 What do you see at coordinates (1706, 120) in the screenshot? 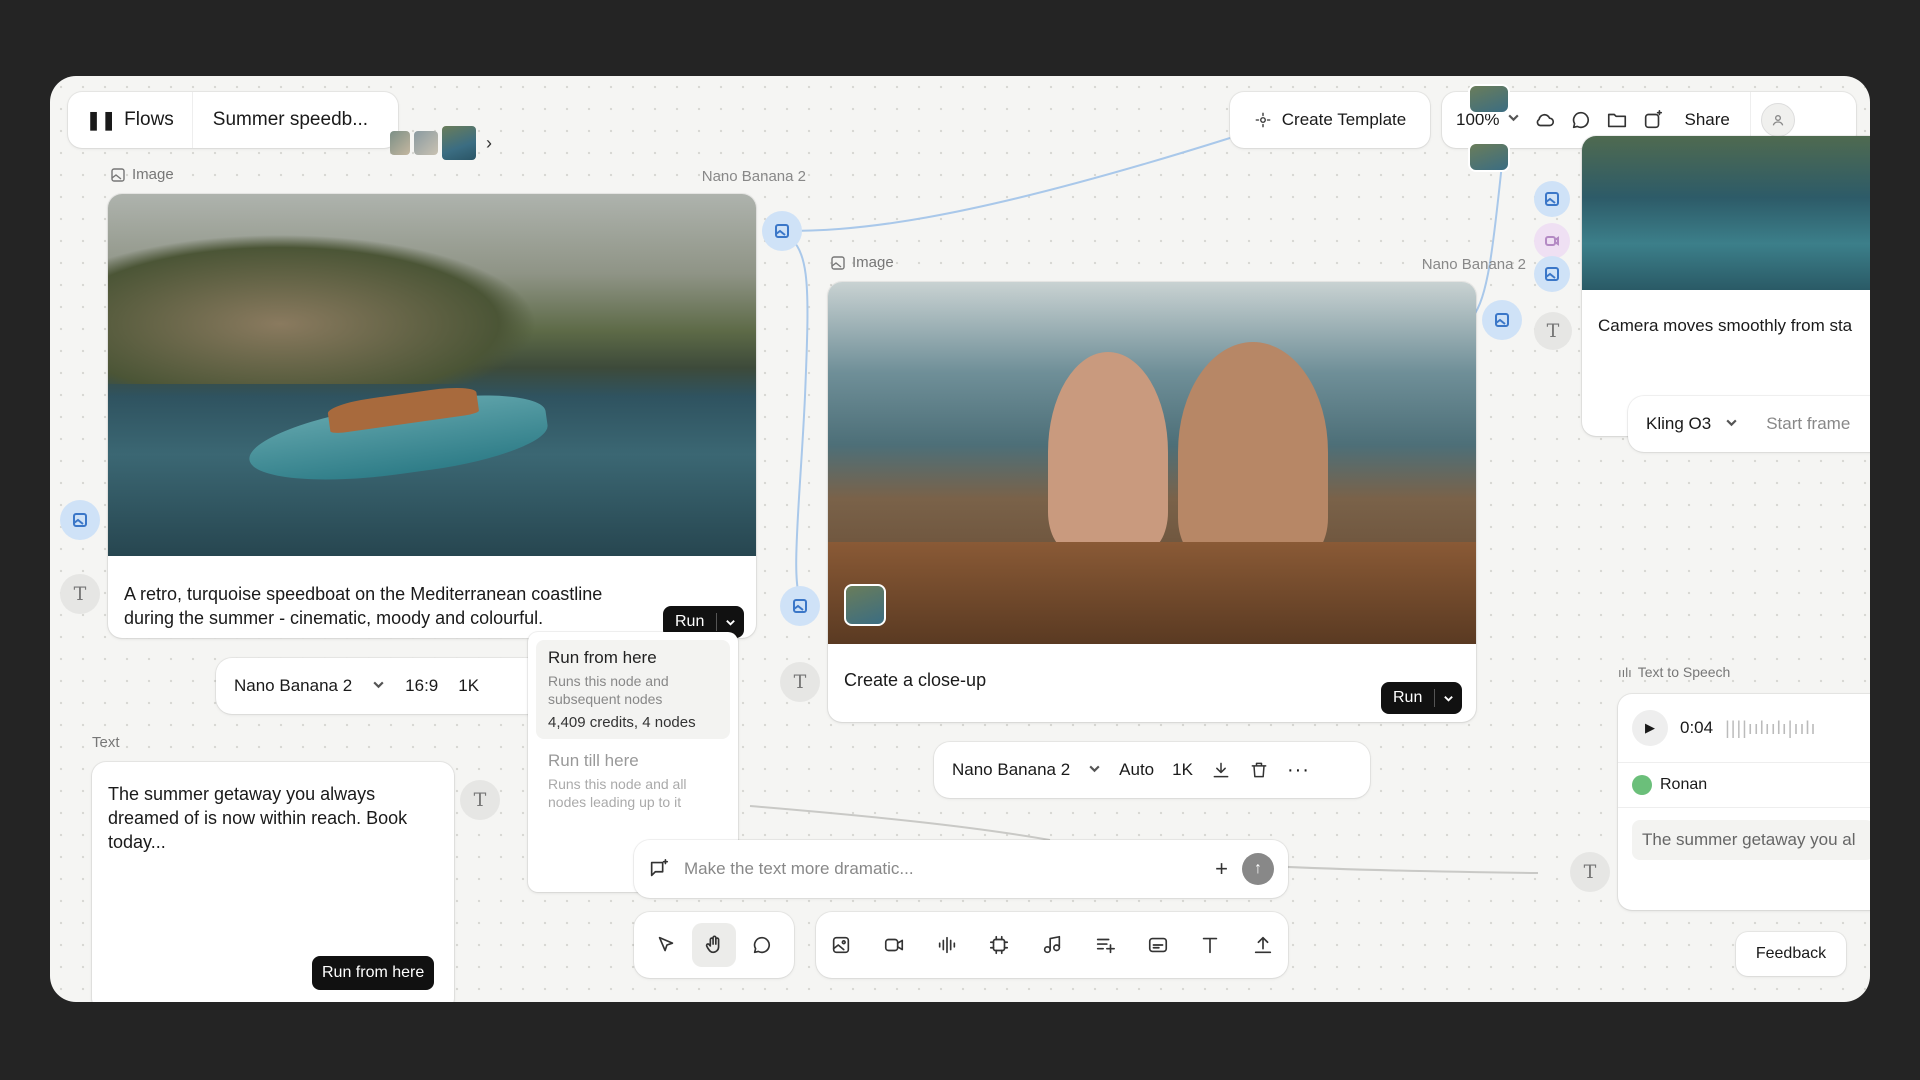
I see `share-button: Share` at bounding box center [1706, 120].